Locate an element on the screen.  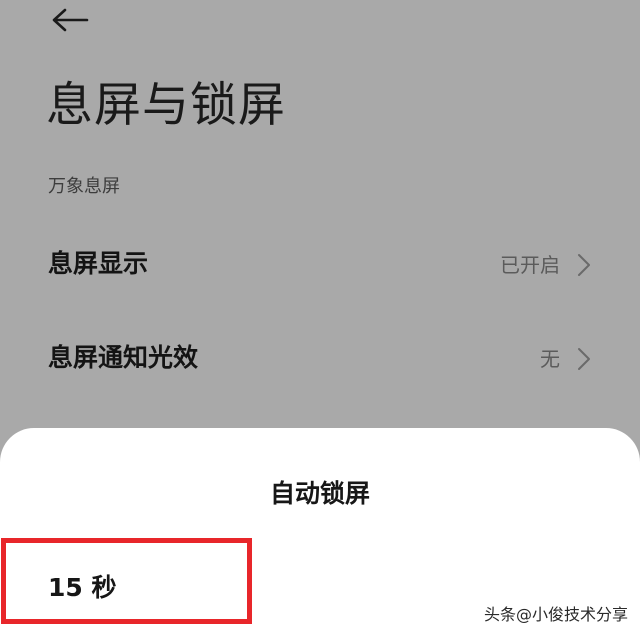
section-label: 万象息屏 is located at coordinates (84, 186).